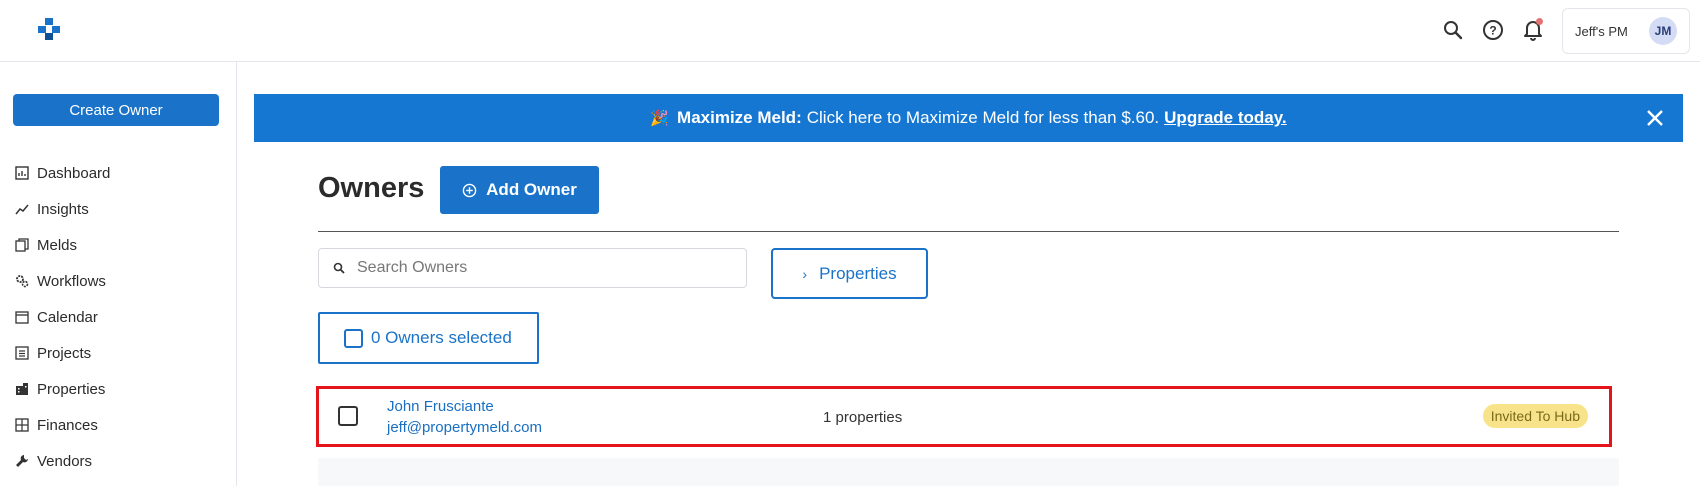  Describe the element at coordinates (440, 406) in the screenshot. I see `owner-name-link: John Frusciante` at that location.